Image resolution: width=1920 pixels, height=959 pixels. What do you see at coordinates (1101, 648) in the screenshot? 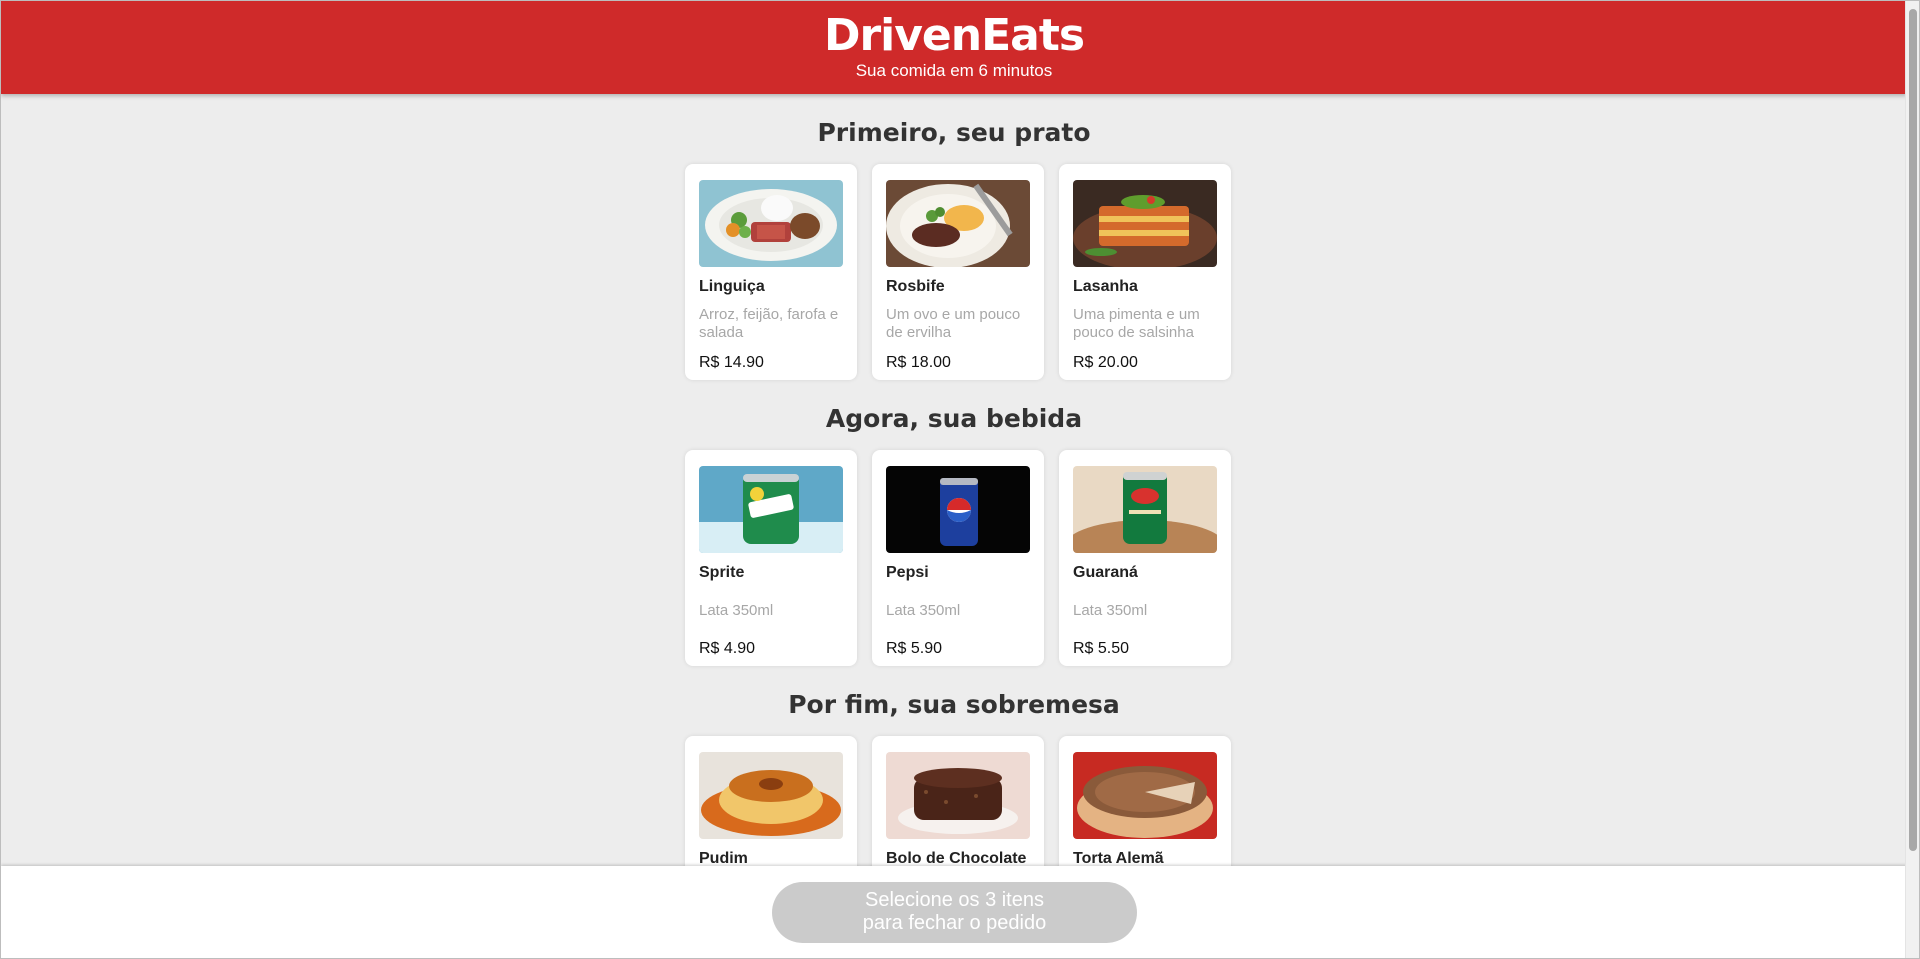
I see `item-price: R$ 5.50` at bounding box center [1101, 648].